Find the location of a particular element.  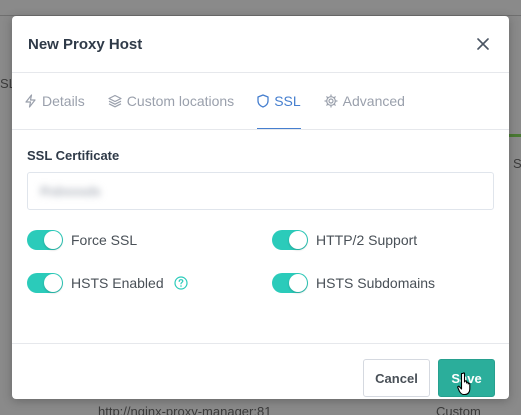

force-ssl-switch is located at coordinates (45, 240).